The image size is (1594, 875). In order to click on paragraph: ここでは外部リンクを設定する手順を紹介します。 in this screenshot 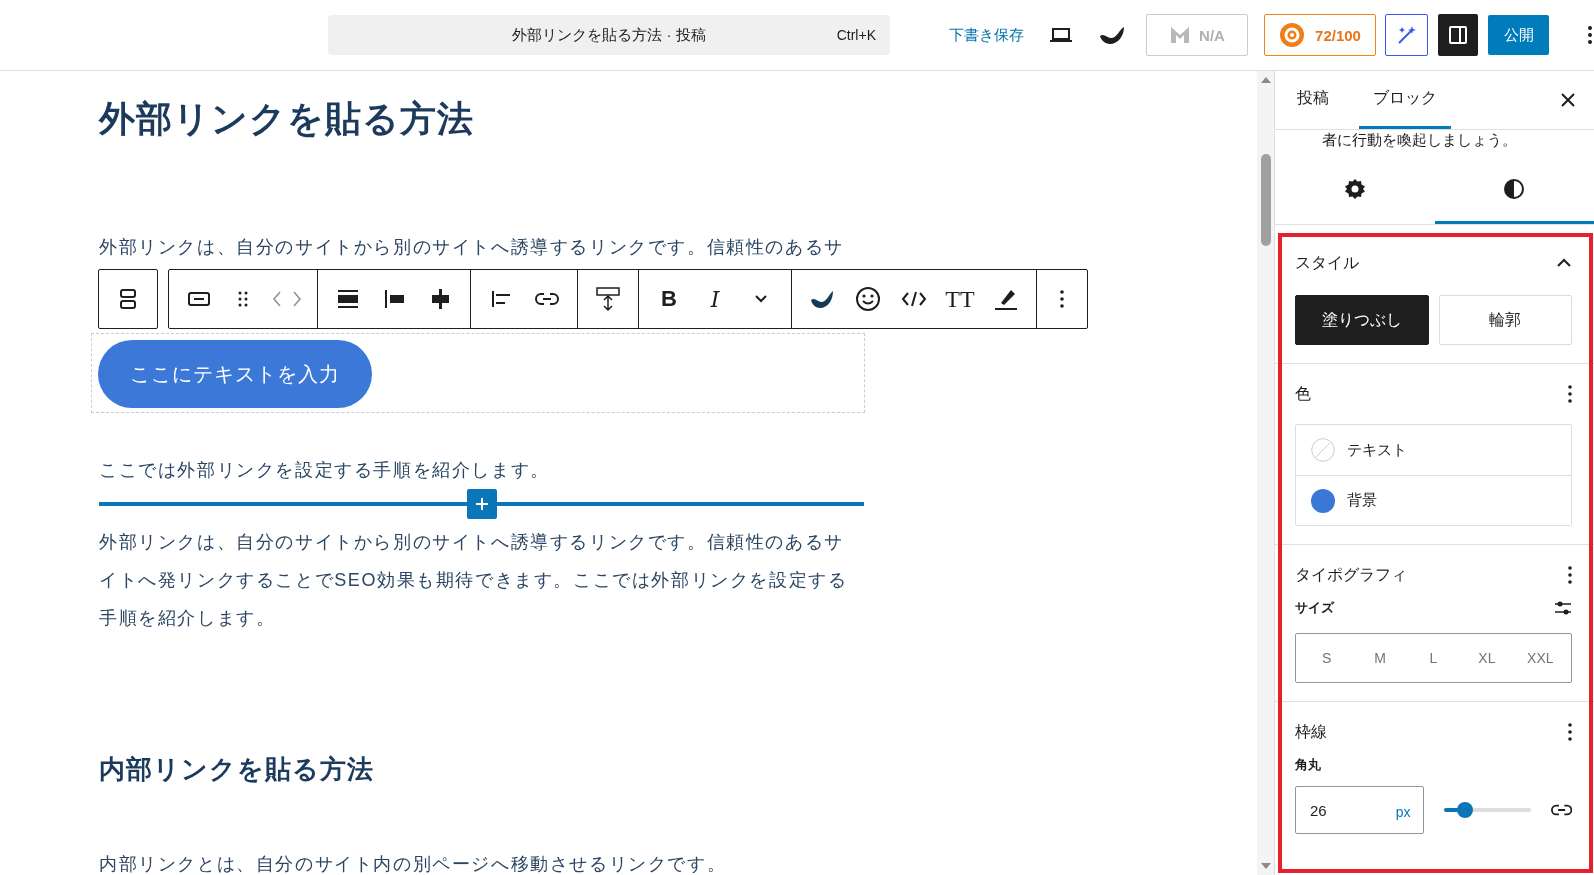, I will do `click(494, 470)`.